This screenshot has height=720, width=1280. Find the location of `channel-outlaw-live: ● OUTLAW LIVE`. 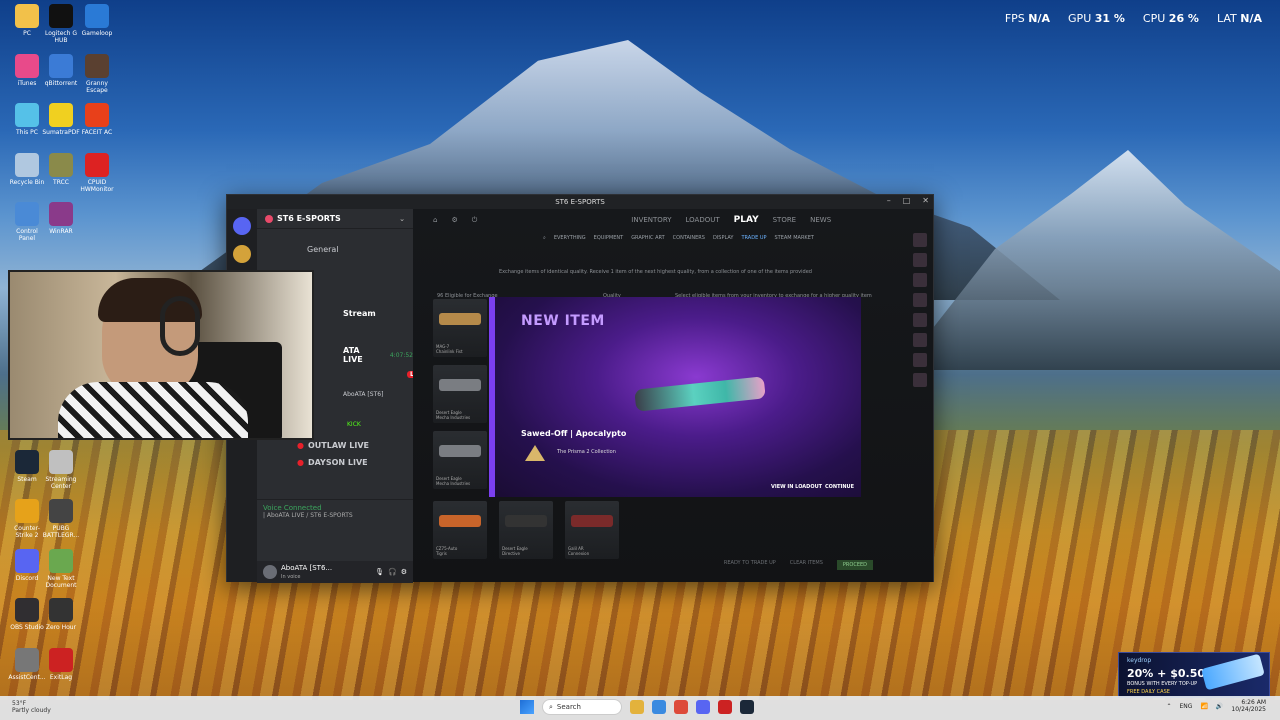

channel-outlaw-live: ● OUTLAW LIVE is located at coordinates (333, 445).